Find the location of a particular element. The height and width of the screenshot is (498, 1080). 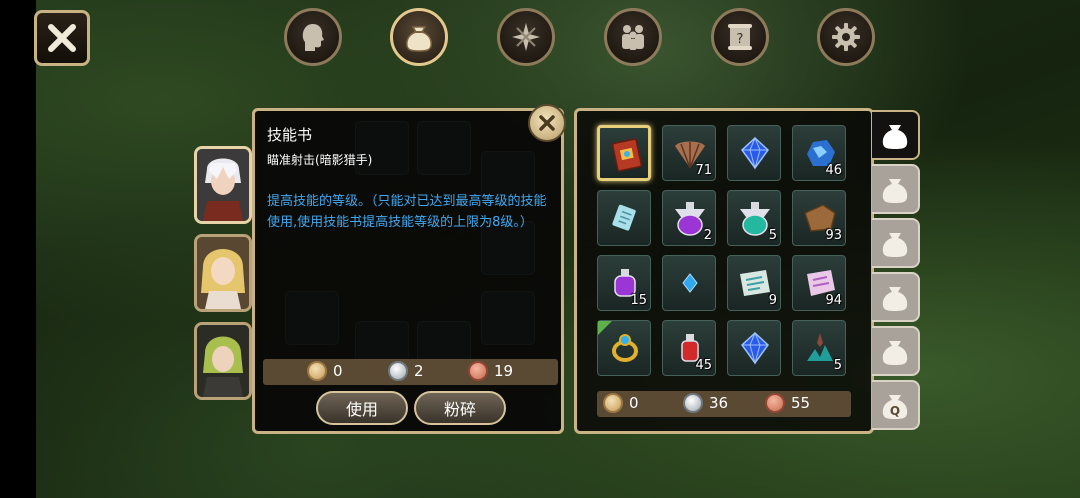

inventory-slot: 15 is located at coordinates (624, 283).